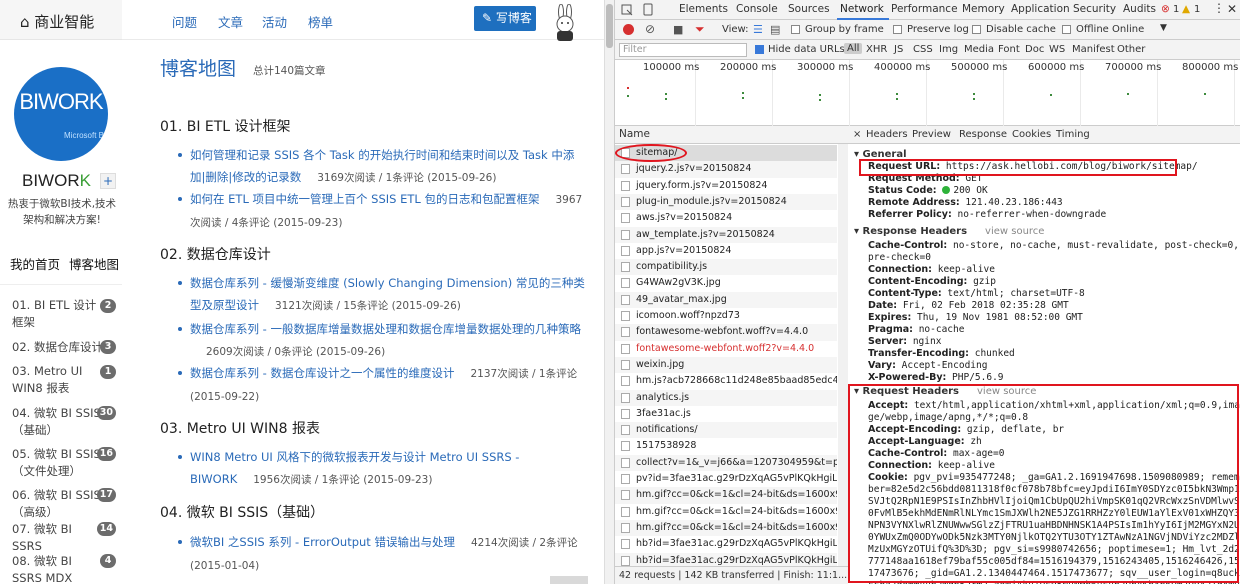 This screenshot has height=584, width=1240. What do you see at coordinates (862, 9) in the screenshot?
I see `tab-network: Network` at bounding box center [862, 9].